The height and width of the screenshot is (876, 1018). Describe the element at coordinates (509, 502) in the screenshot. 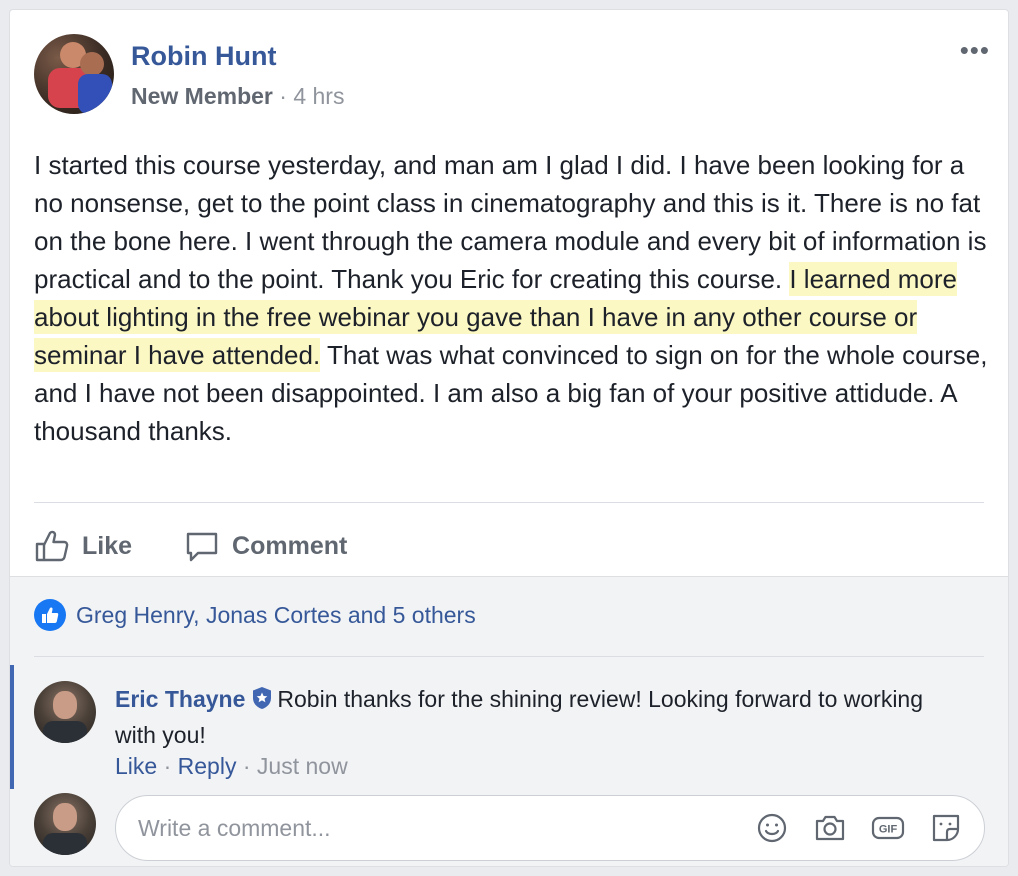

I see `actions-divider` at that location.